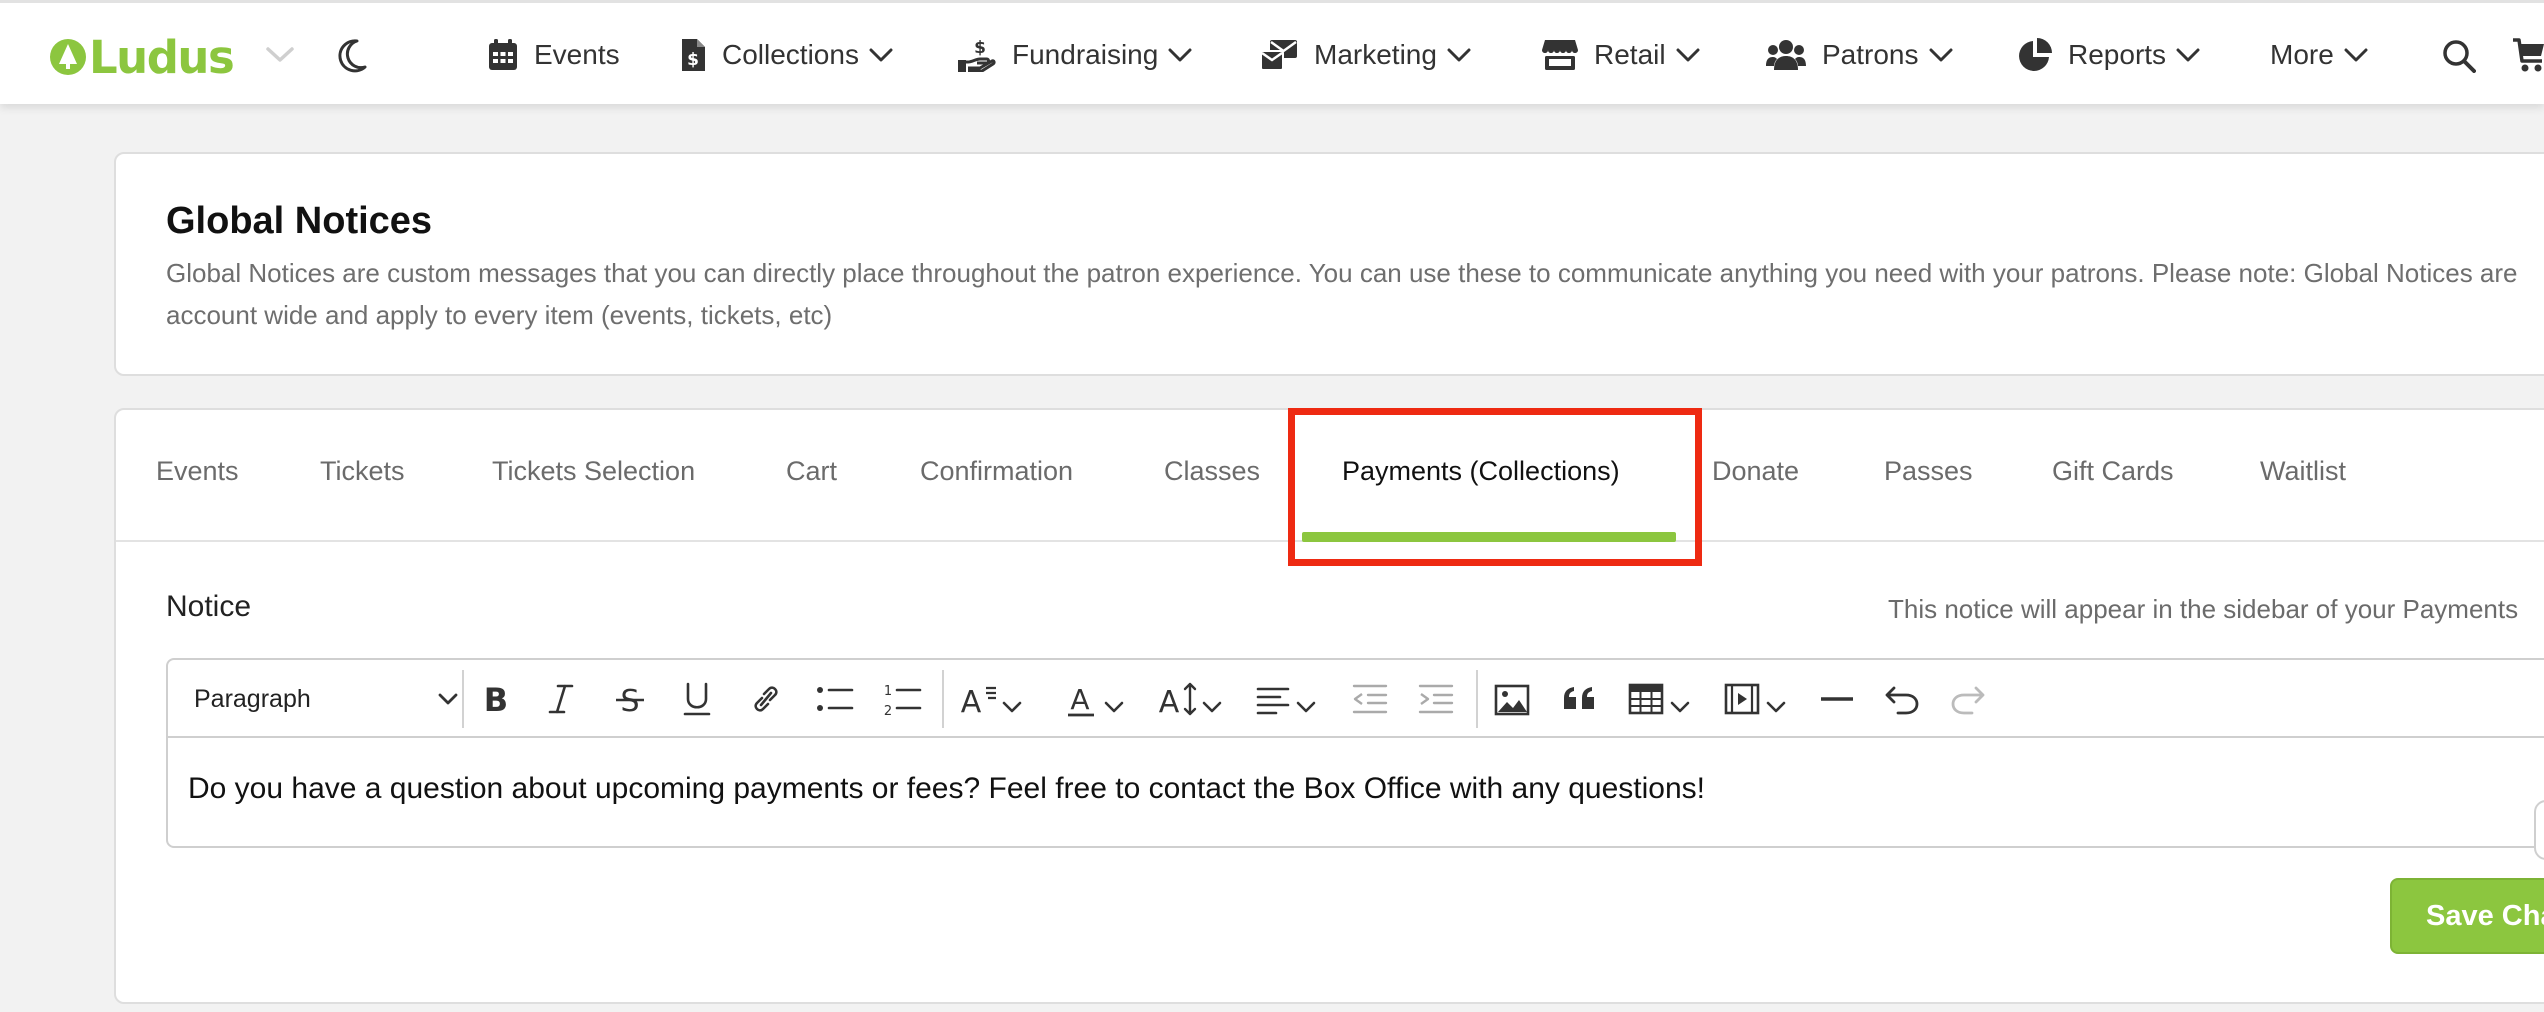 The image size is (2544, 1012). Describe the element at coordinates (1512, 699) in the screenshot. I see `image-icon` at that location.